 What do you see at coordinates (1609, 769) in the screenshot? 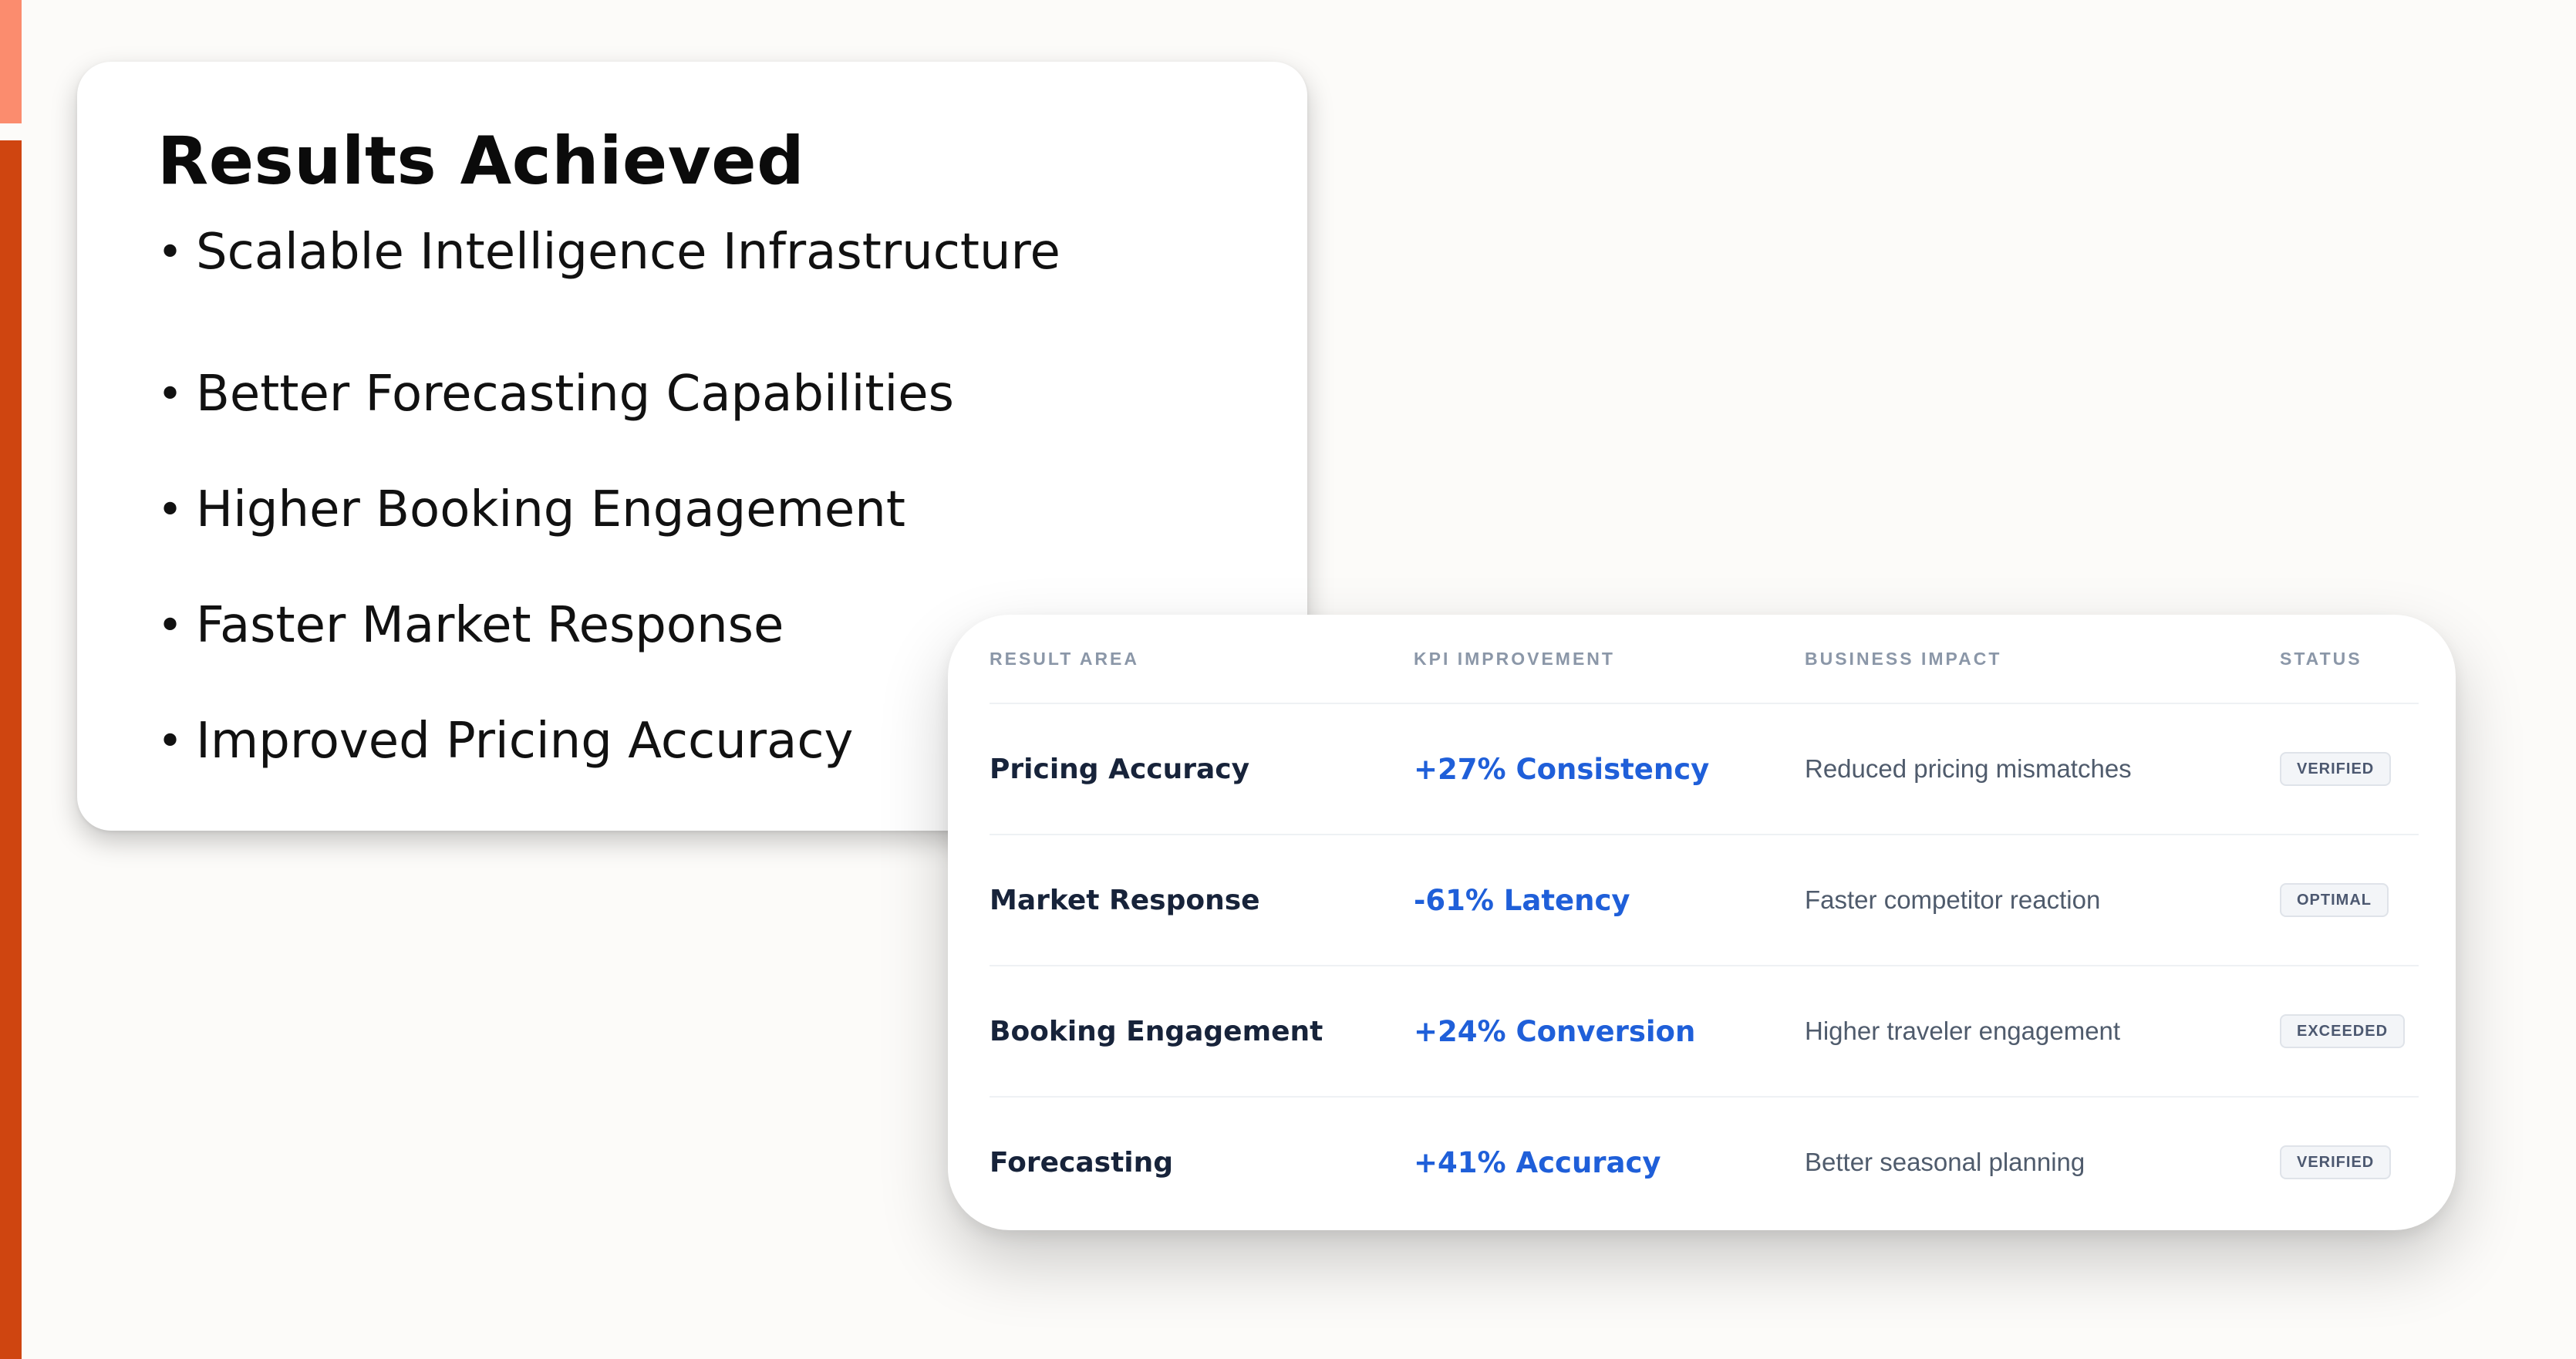
I see `kpi-improvement-cell: +27% Consistency` at bounding box center [1609, 769].